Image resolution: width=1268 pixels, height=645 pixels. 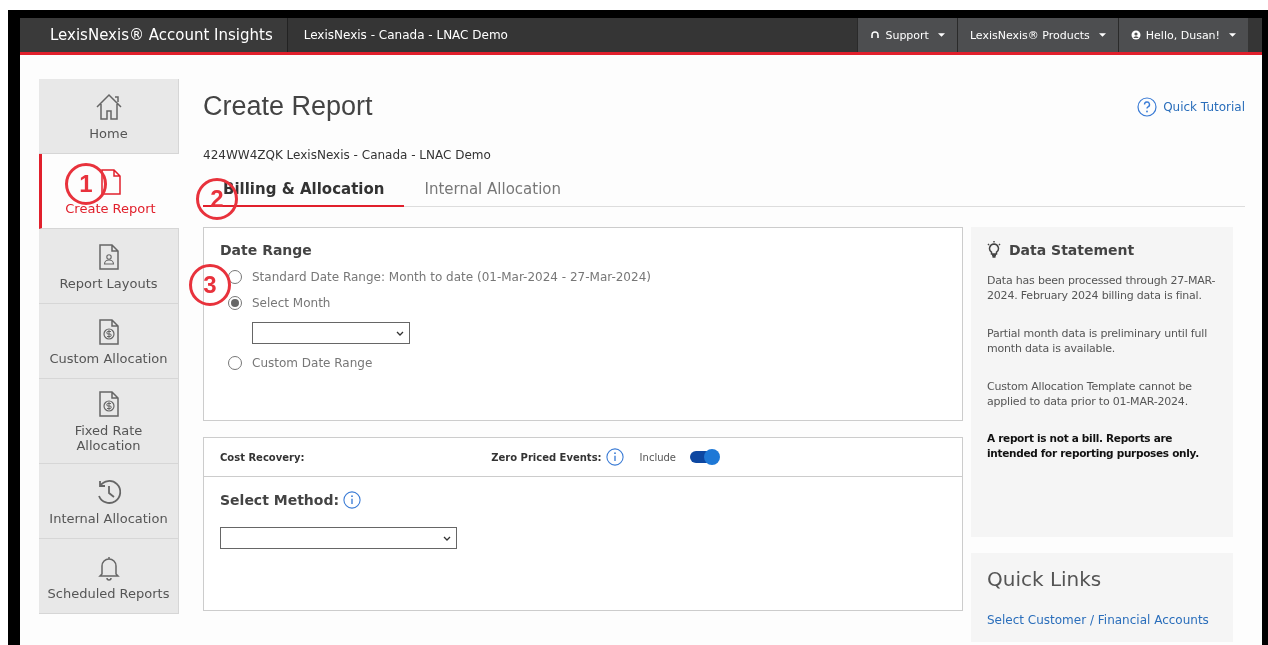 What do you see at coordinates (1182, 35) in the screenshot?
I see `nav-menu: Hello, Dusan!` at bounding box center [1182, 35].